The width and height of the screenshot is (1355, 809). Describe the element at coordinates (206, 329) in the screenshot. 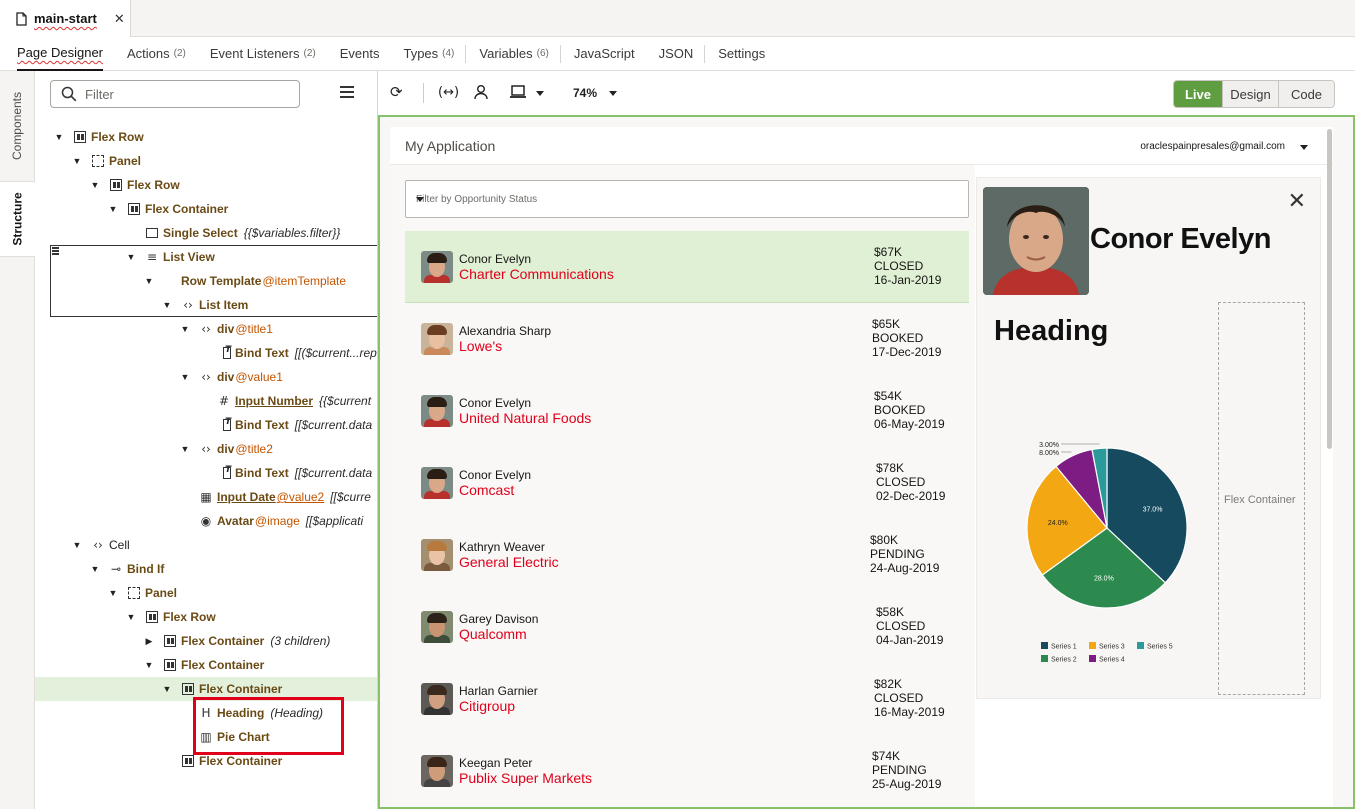

I see `tree-node: ▼ ‹› div @title1` at that location.